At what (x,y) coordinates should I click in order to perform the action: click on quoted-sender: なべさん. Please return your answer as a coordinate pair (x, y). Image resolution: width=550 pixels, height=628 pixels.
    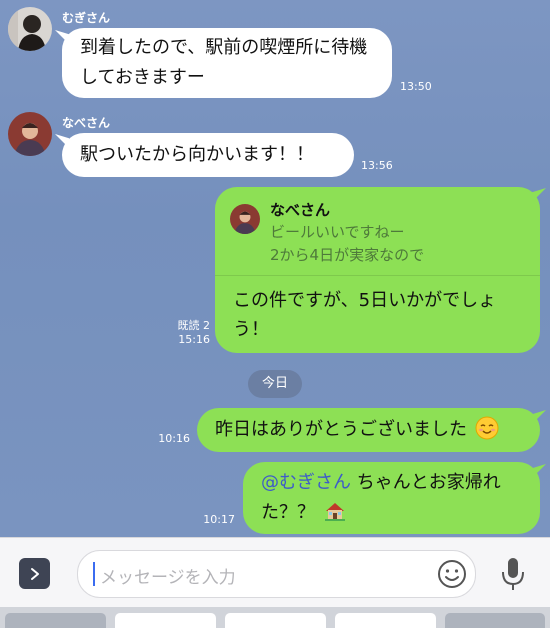
    Looking at the image, I should click on (300, 210).